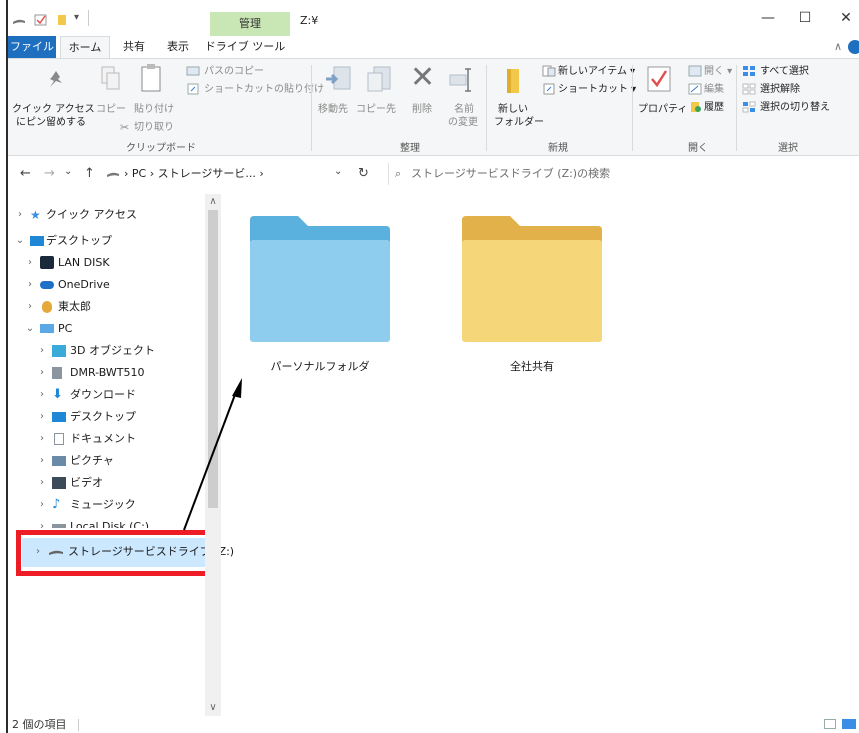  Describe the element at coordinates (108, 307) in the screenshot. I see `nav-item-user: › 東太郎` at that location.